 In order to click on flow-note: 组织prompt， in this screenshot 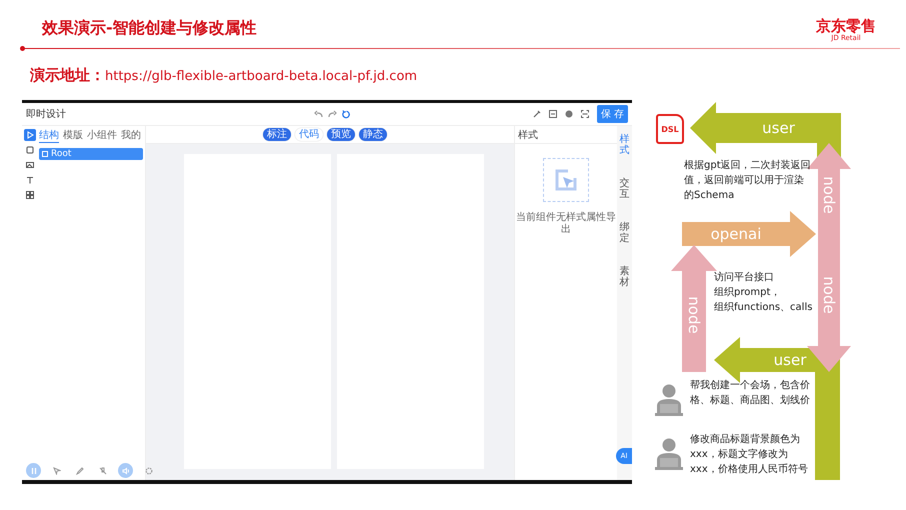, I will do `click(748, 293)`.